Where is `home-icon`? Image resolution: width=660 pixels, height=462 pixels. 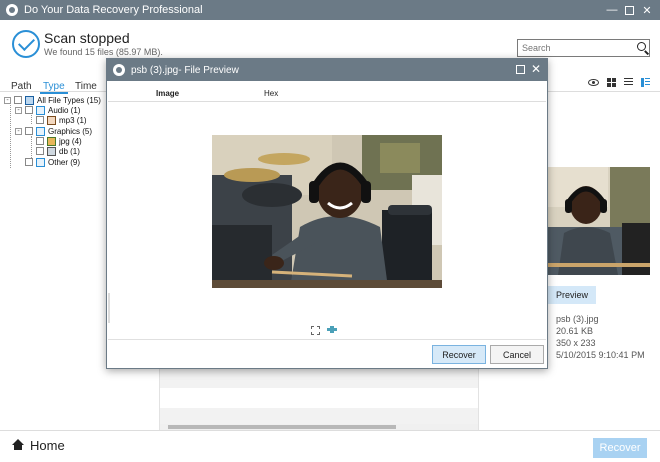 home-icon is located at coordinates (18, 445).